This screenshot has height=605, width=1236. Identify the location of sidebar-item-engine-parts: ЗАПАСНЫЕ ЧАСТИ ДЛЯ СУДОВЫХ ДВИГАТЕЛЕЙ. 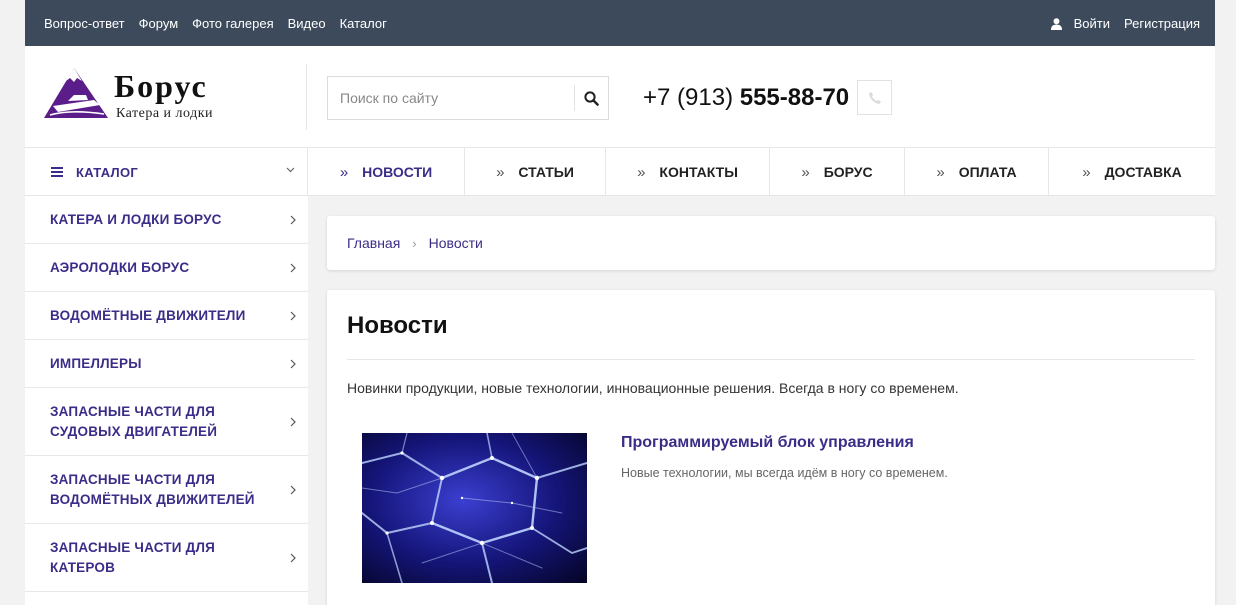
(166, 422).